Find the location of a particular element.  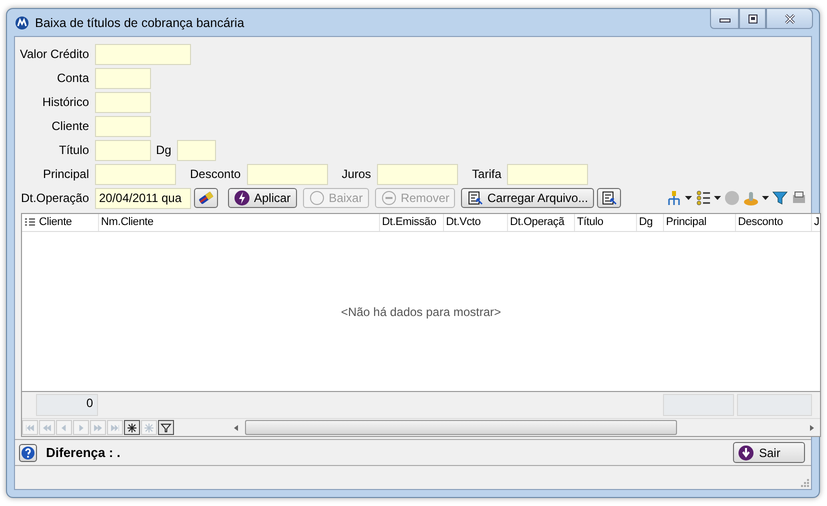

funnel-icon is located at coordinates (780, 198).